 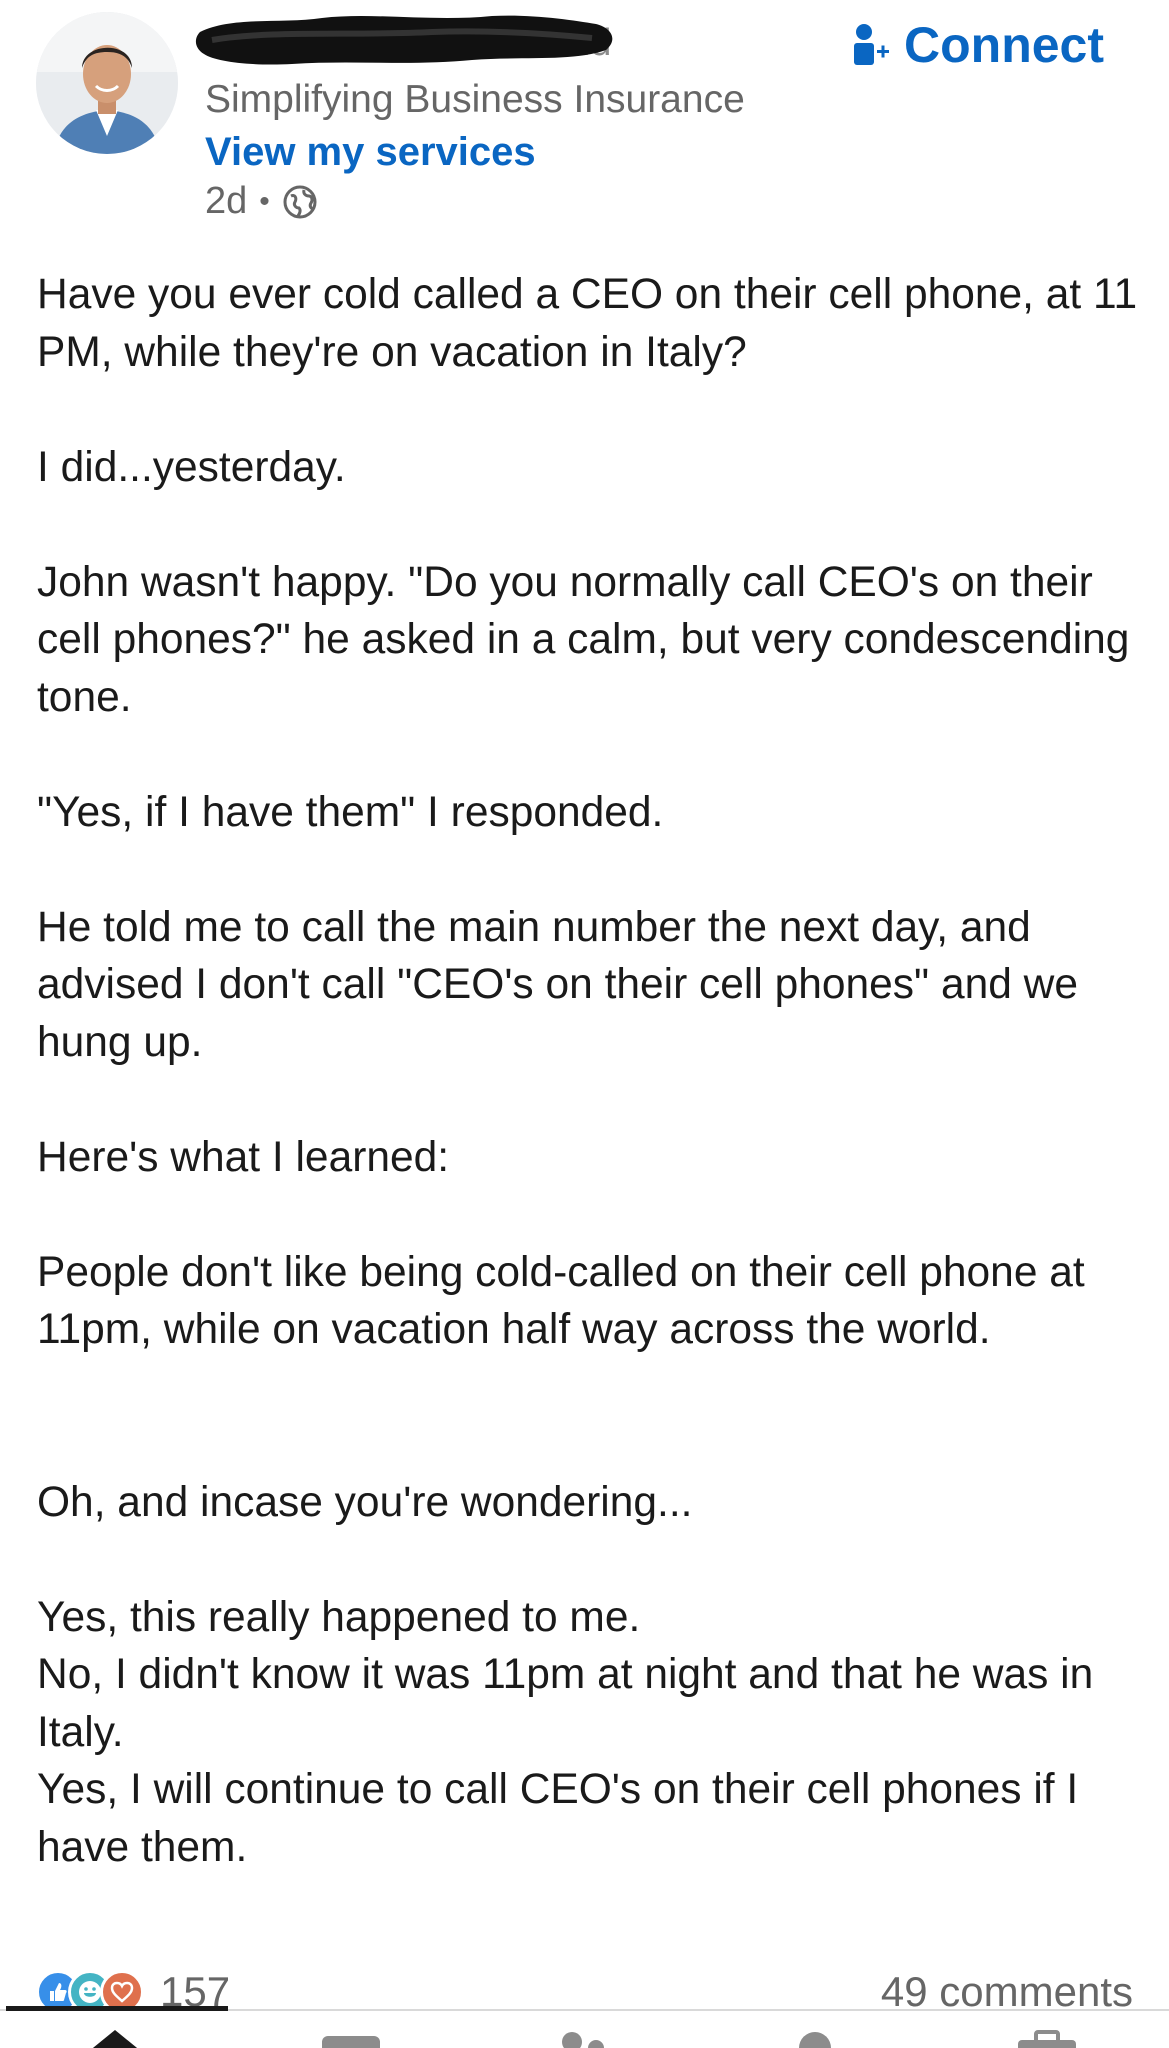 I want to click on author-avatar, so click(x=107, y=83).